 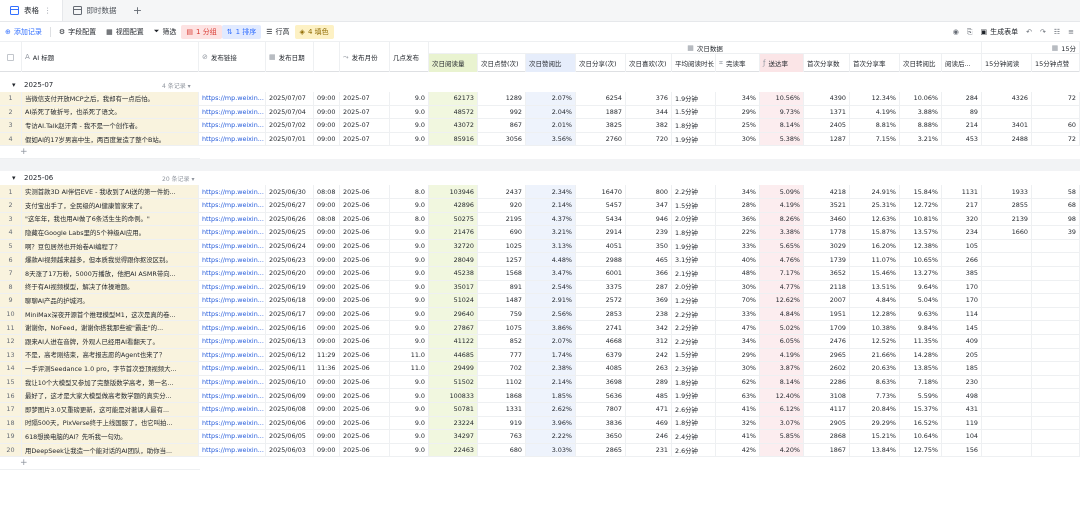 I want to click on column-header-share: 次日分享(次), so click(x=601, y=63).